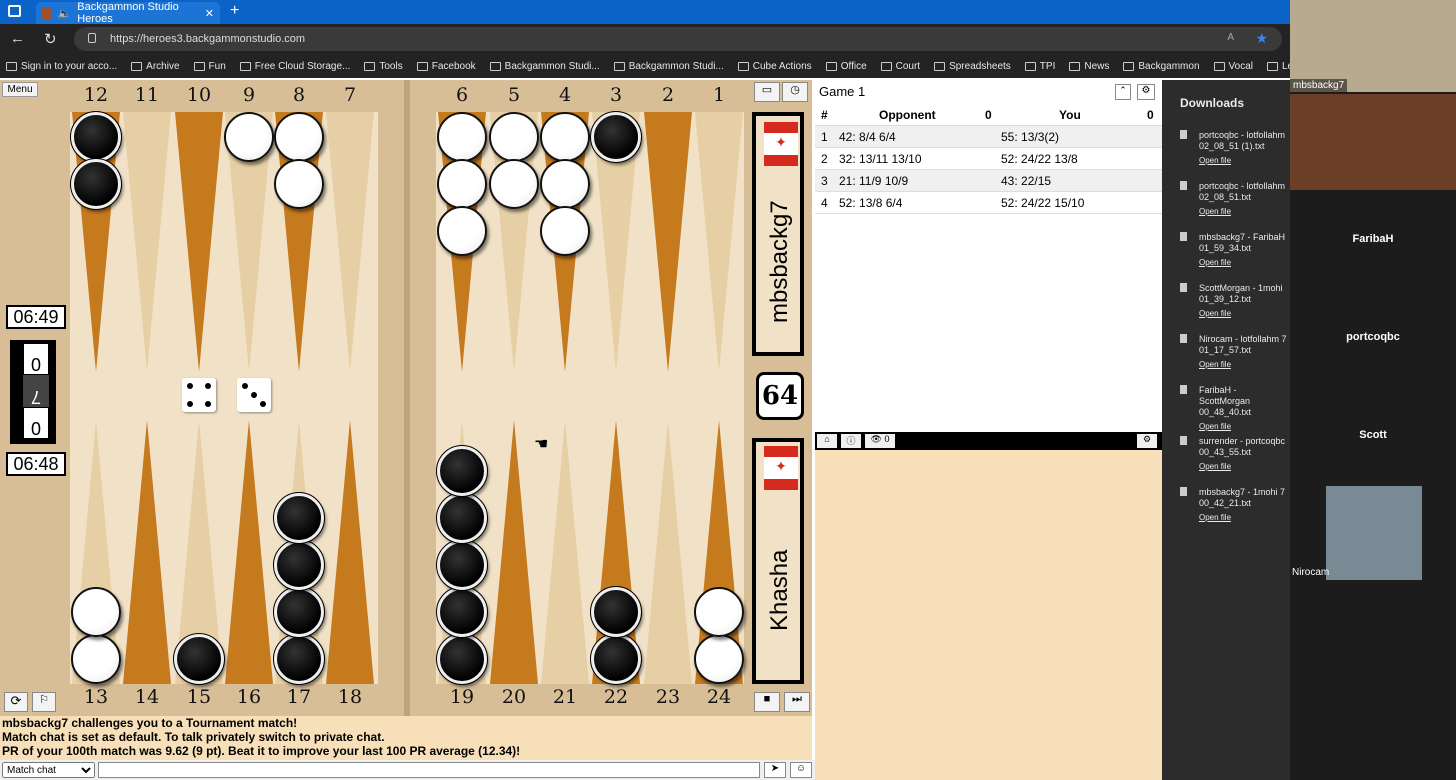 This screenshot has width=1456, height=780. Describe the element at coordinates (1373, 46) in the screenshot. I see `video-tile: mbsbackg7` at that location.